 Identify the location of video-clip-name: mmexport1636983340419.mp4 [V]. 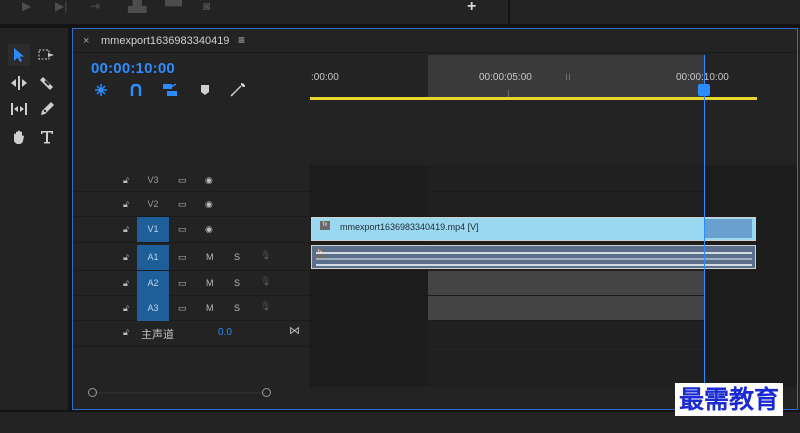
(409, 227).